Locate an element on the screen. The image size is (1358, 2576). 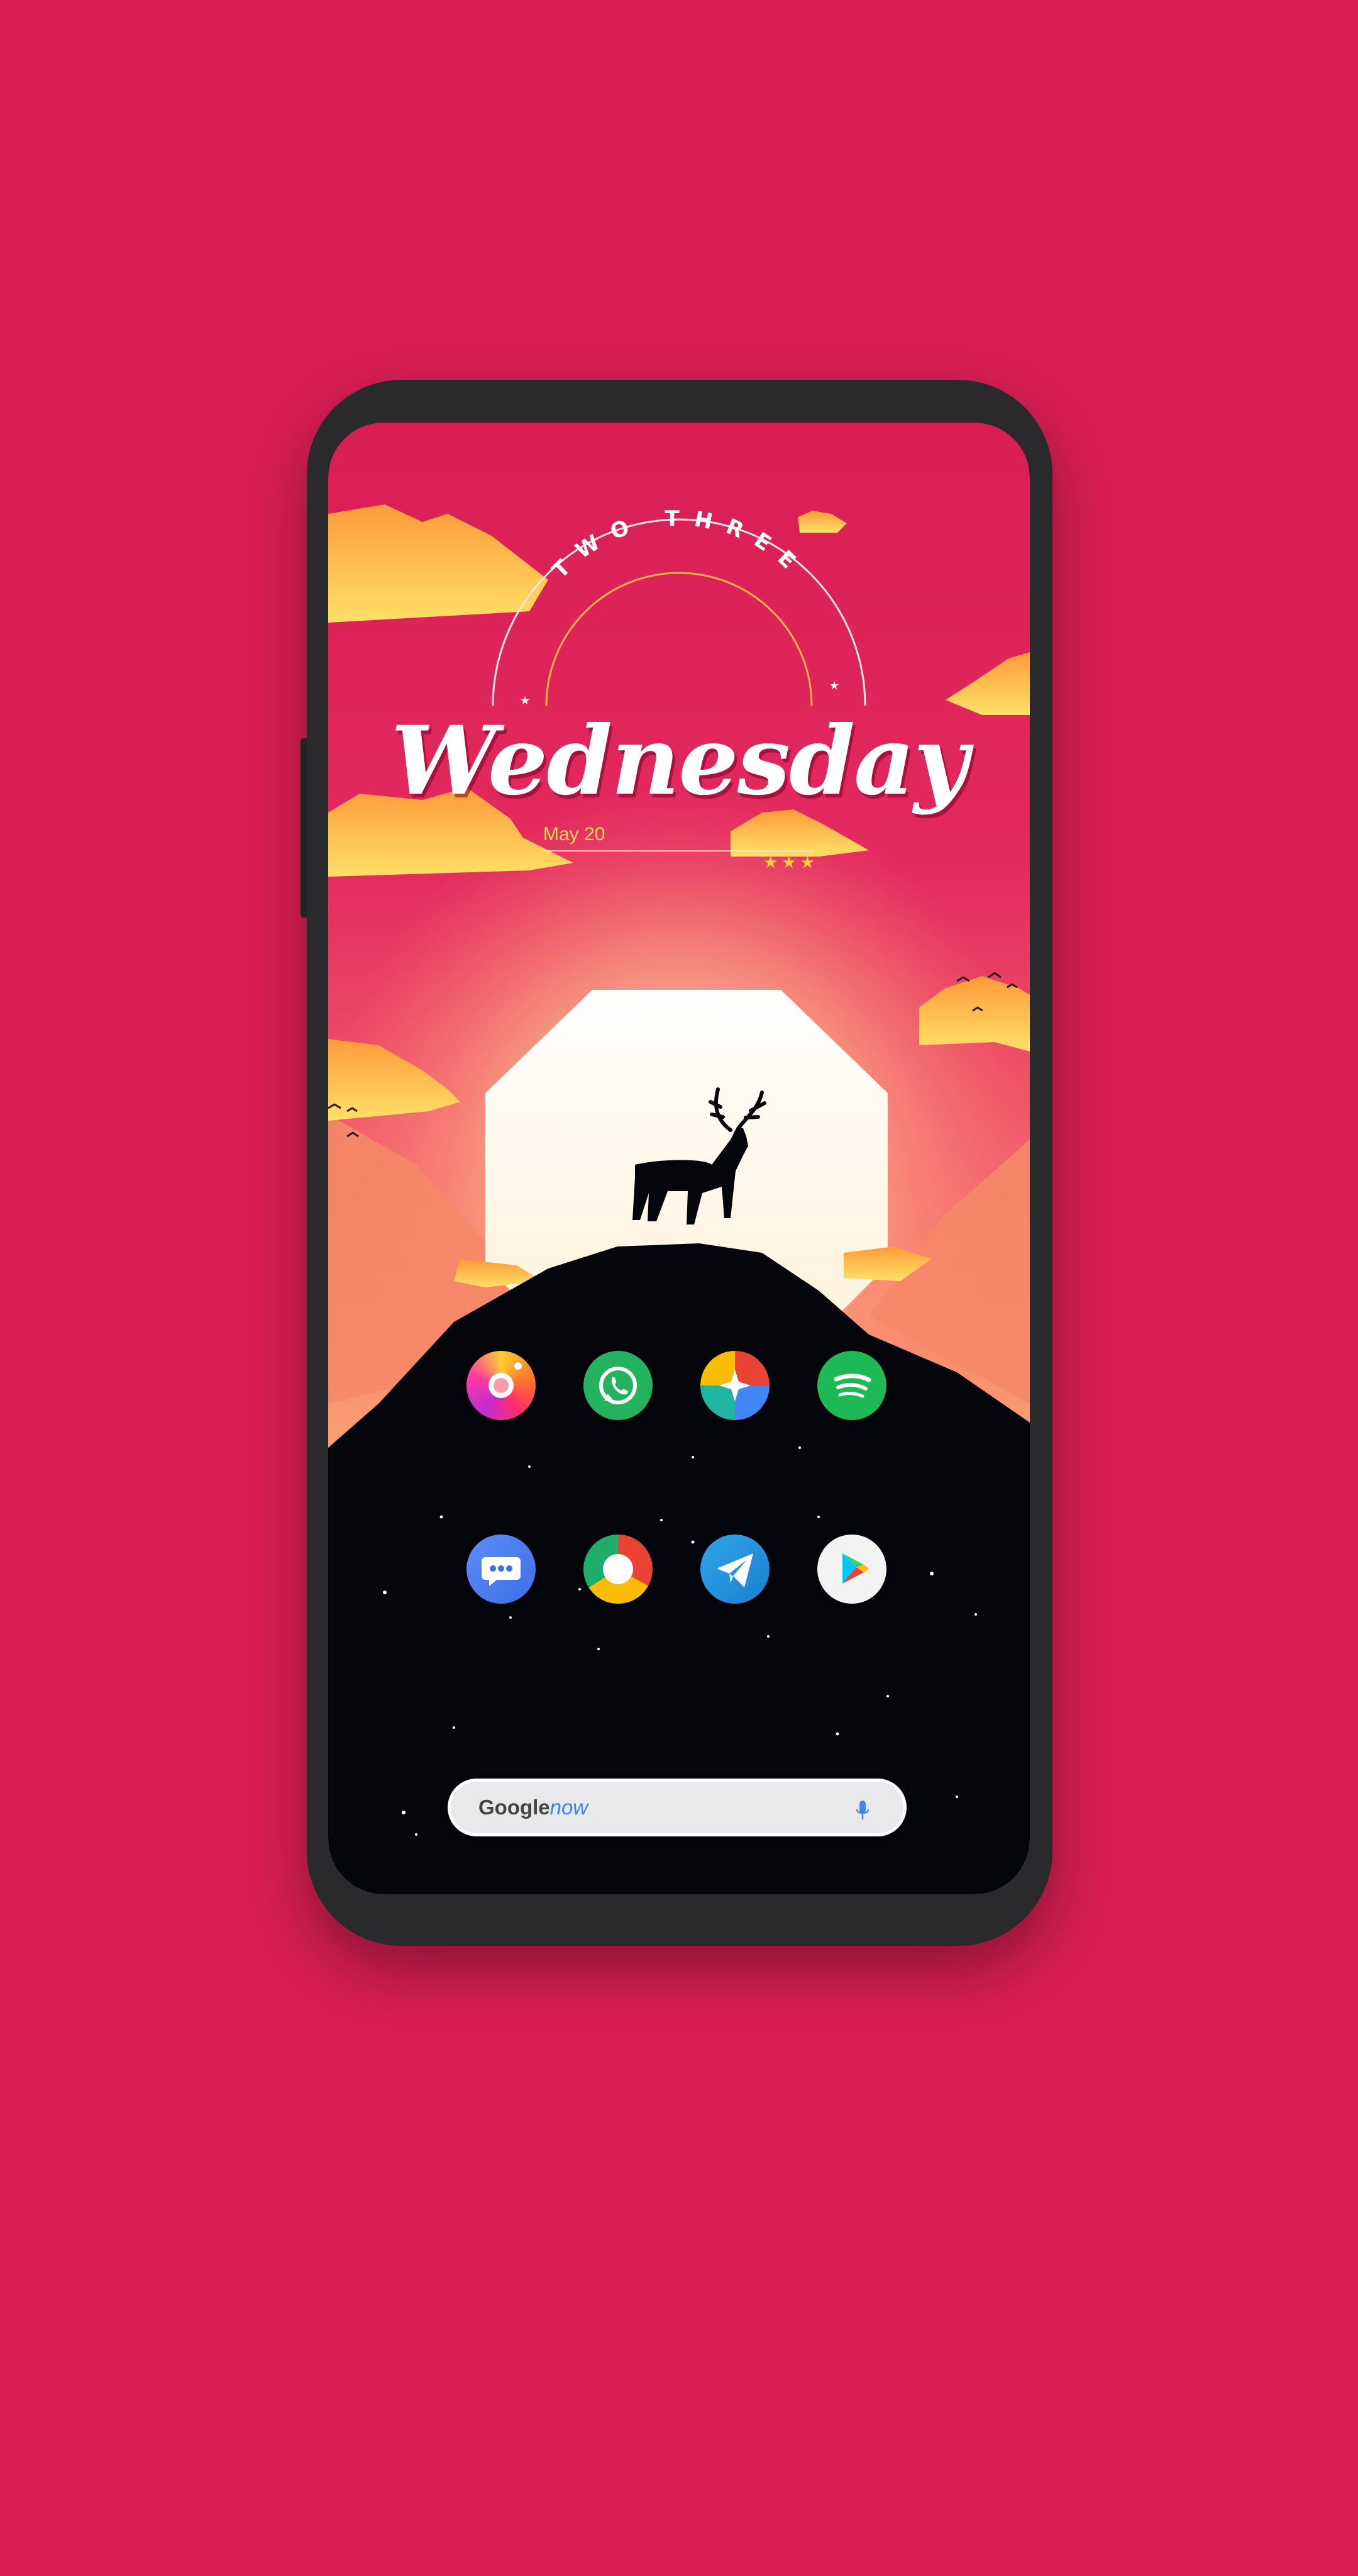
chrome-app-icon is located at coordinates (618, 1569).